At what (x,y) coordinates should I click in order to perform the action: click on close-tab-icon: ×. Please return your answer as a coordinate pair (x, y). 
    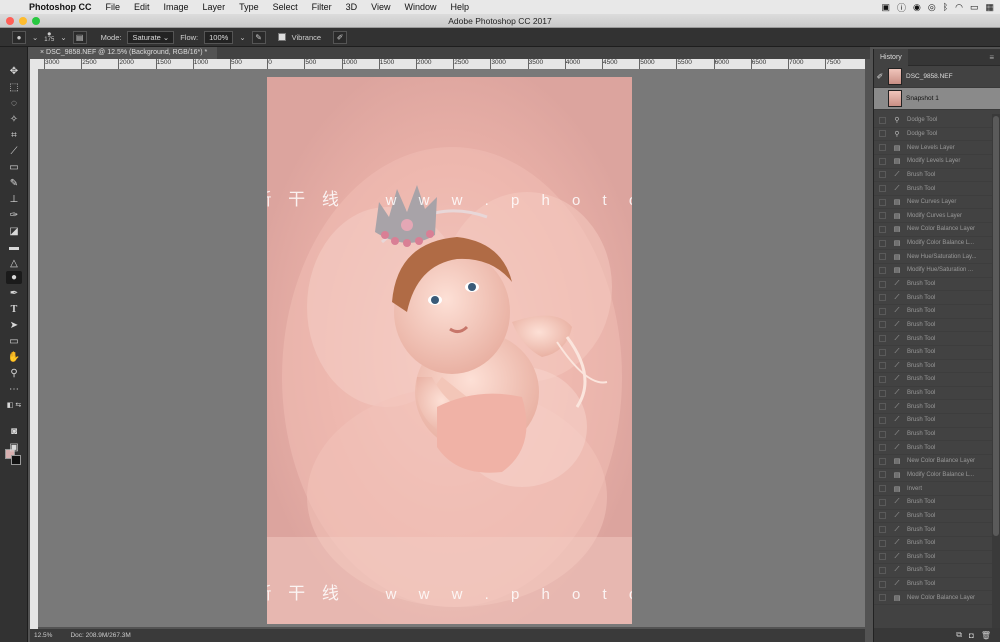
    Looking at the image, I should click on (42, 52).